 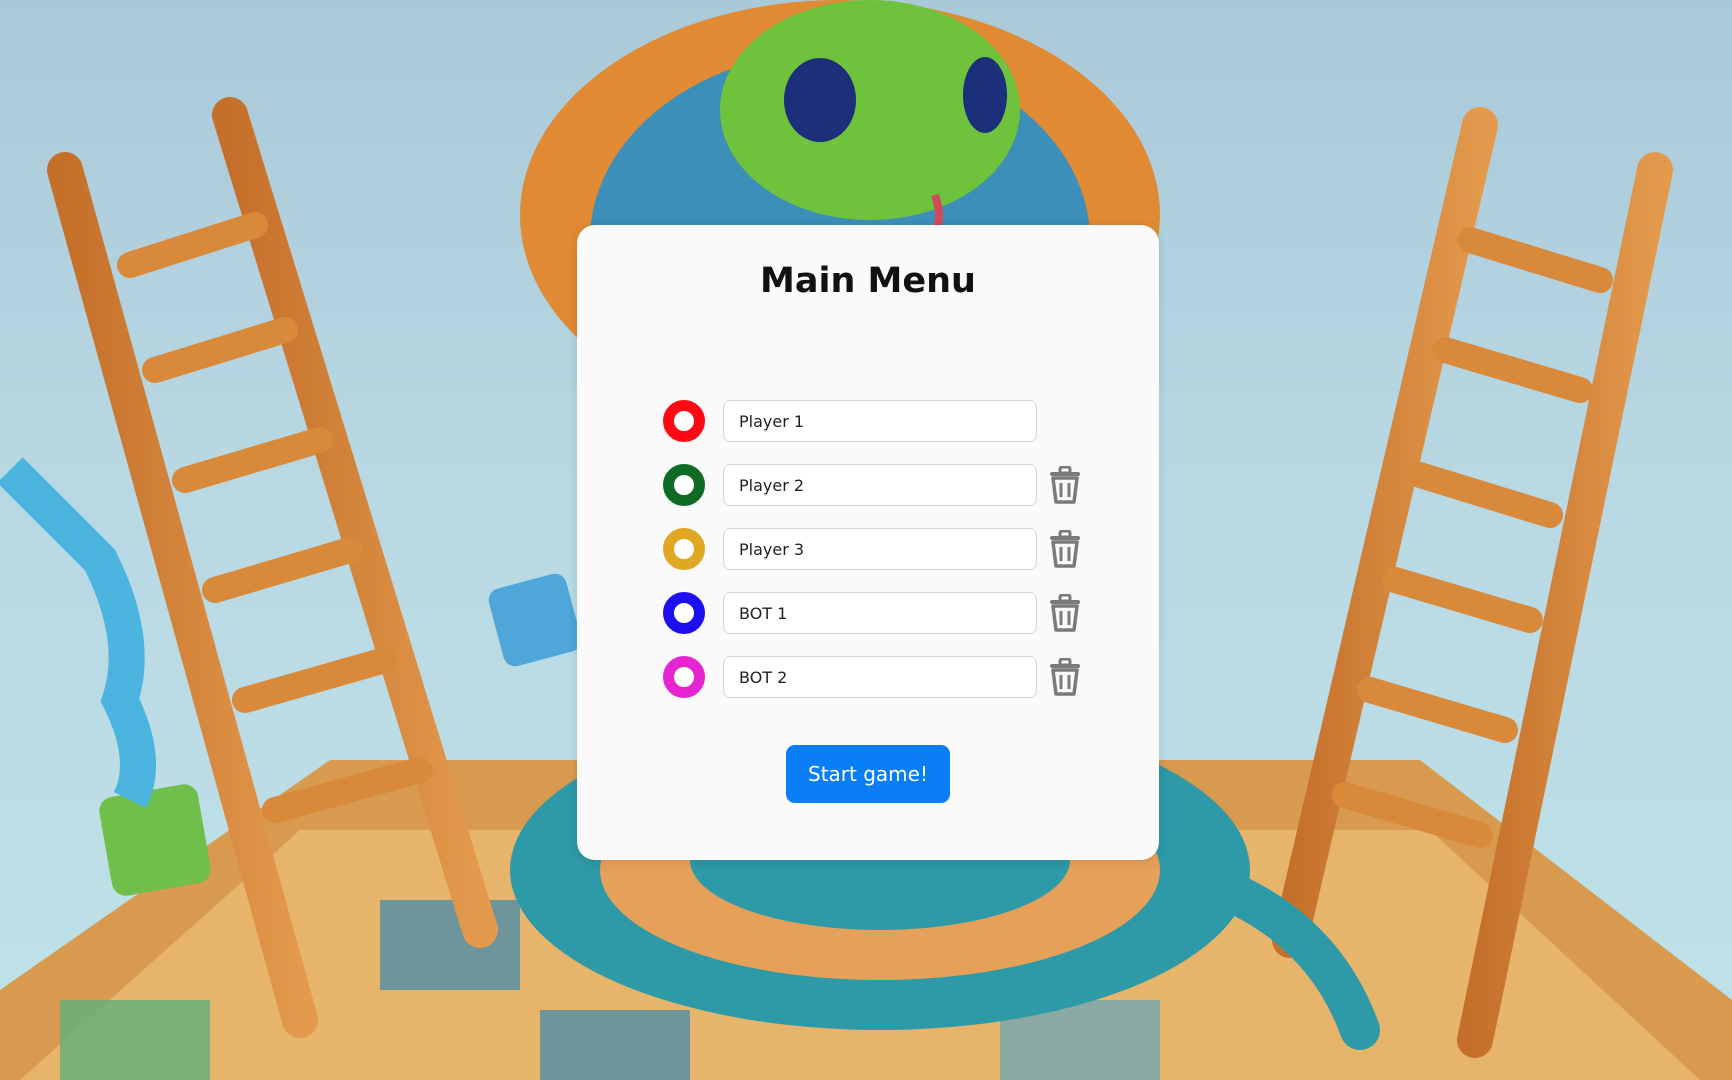 What do you see at coordinates (868, 281) in the screenshot?
I see `menu-title: Main Menu` at bounding box center [868, 281].